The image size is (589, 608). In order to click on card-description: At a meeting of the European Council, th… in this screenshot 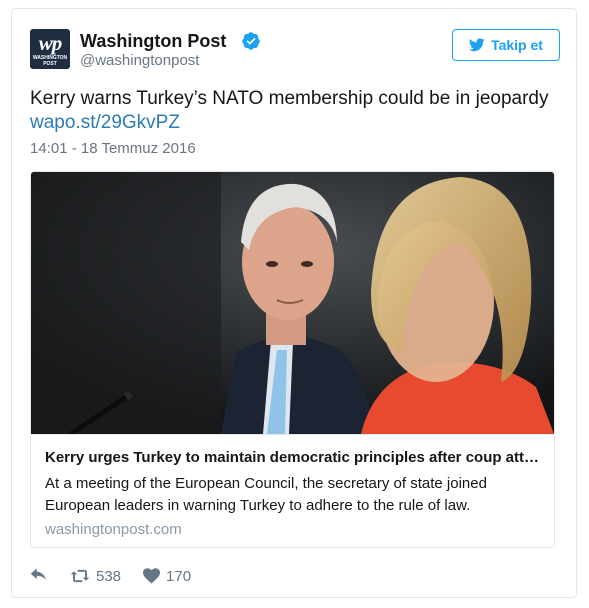, I will do `click(266, 494)`.